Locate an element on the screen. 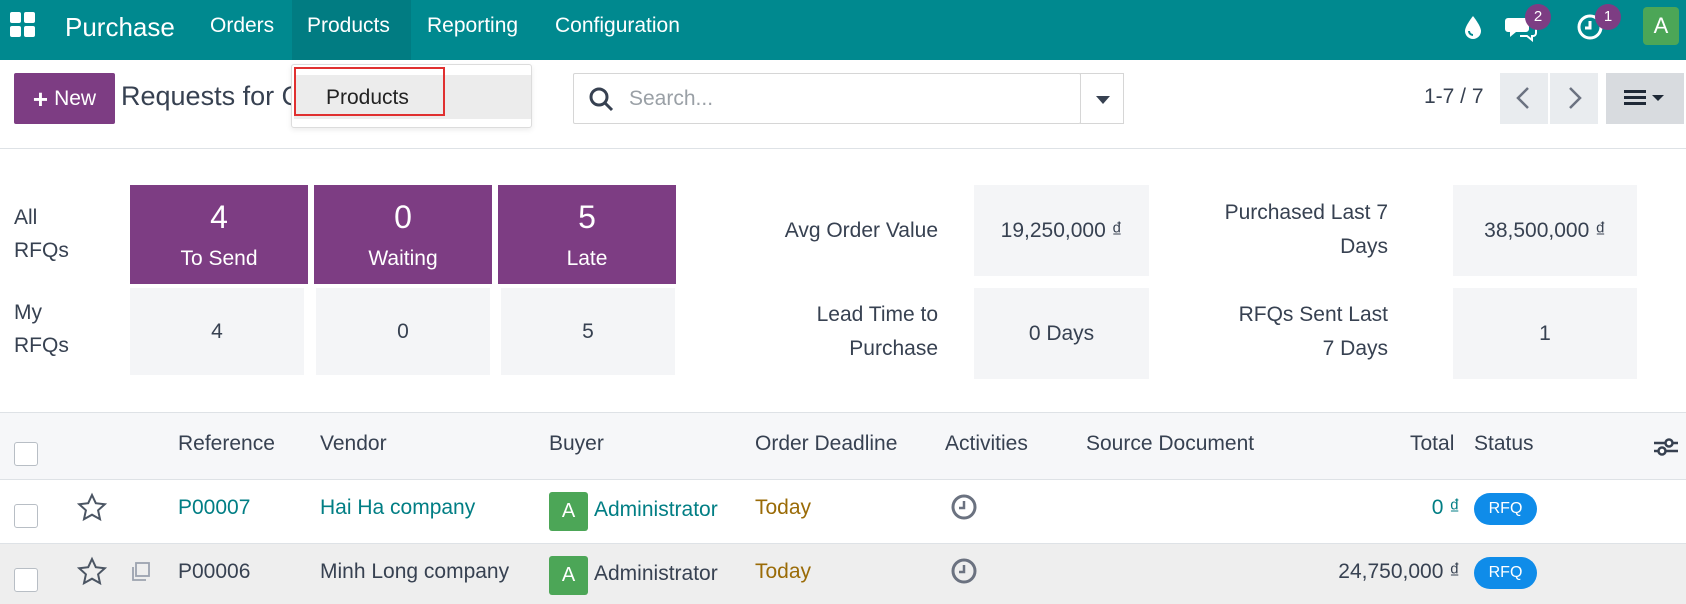 Image resolution: width=1686 pixels, height=604 pixels. pager-previous-button is located at coordinates (1524, 98).